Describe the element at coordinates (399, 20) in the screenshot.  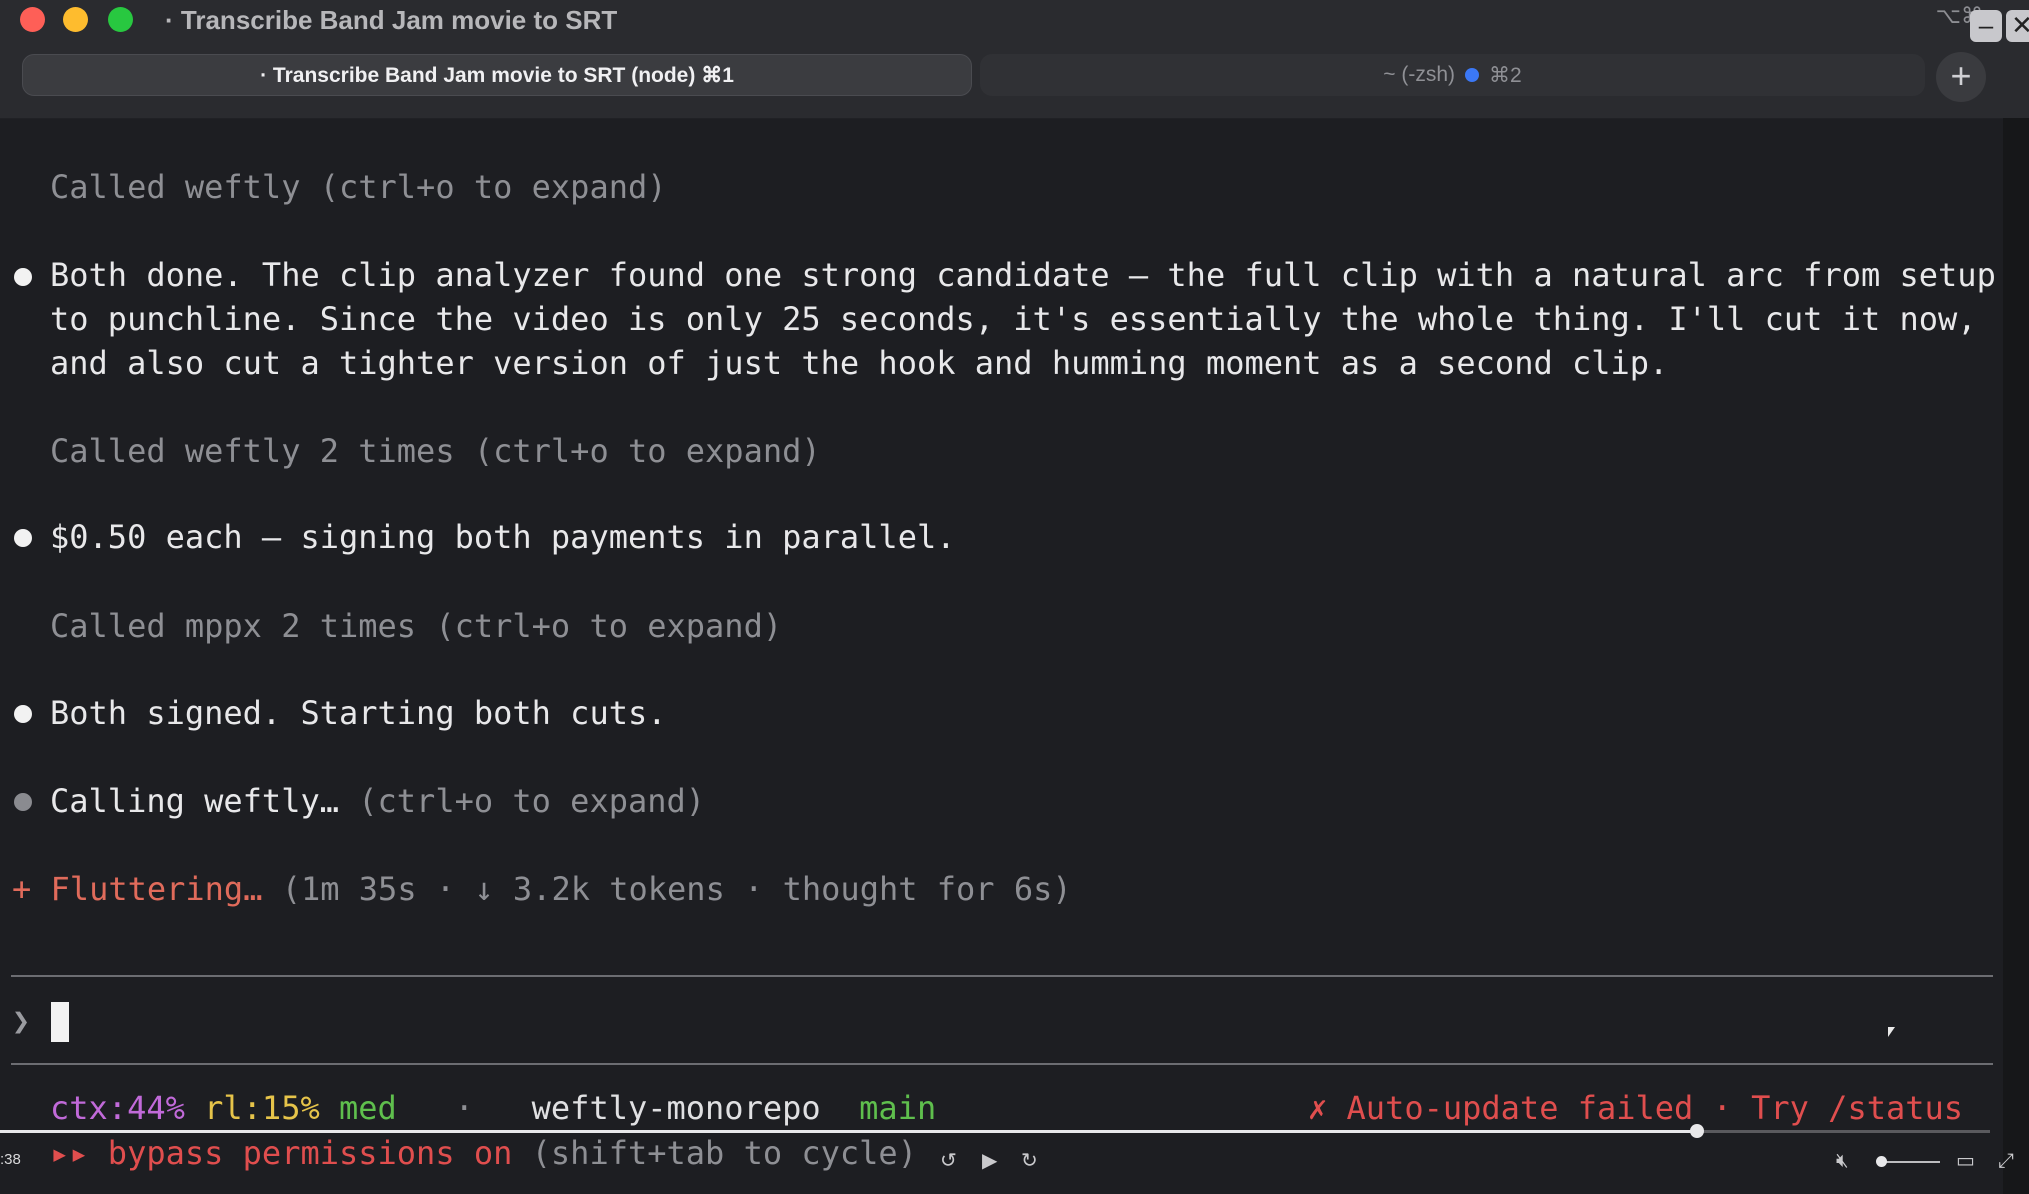
I see `window-title-text: Transcribe Band Jam movie to SRT` at that location.